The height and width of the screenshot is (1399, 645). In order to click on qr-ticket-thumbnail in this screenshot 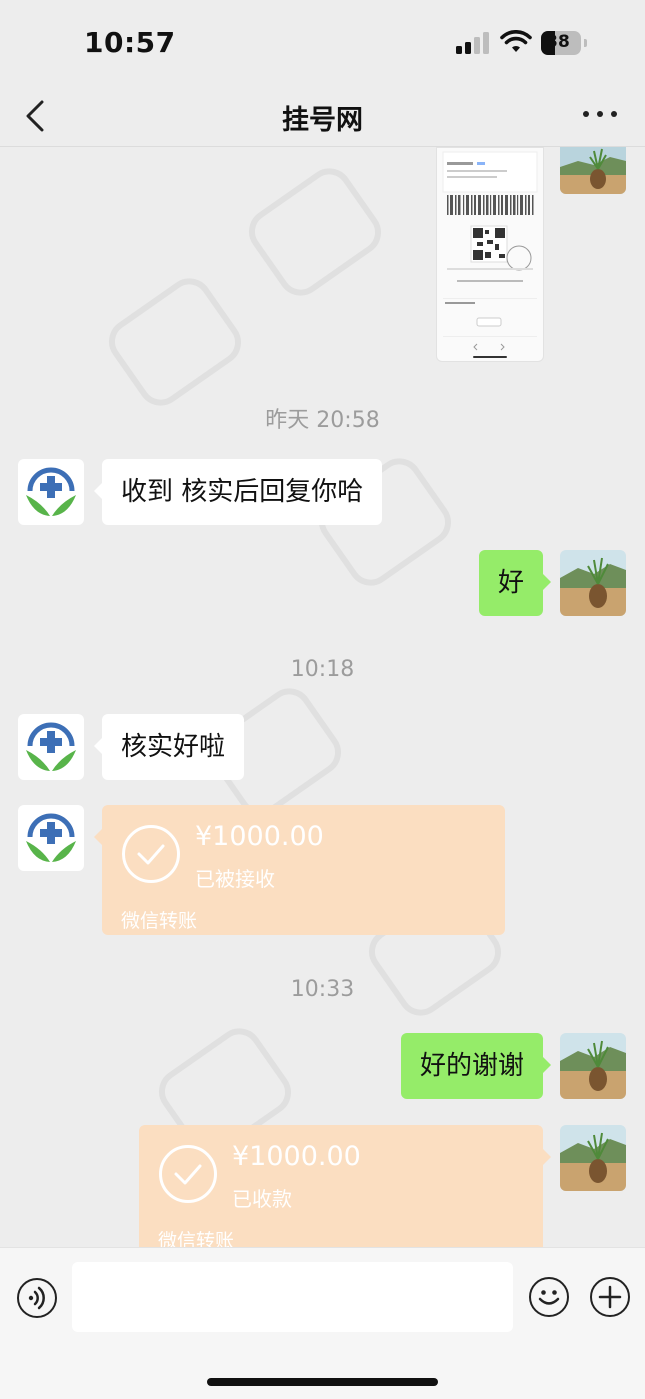, I will do `click(490, 254)`.